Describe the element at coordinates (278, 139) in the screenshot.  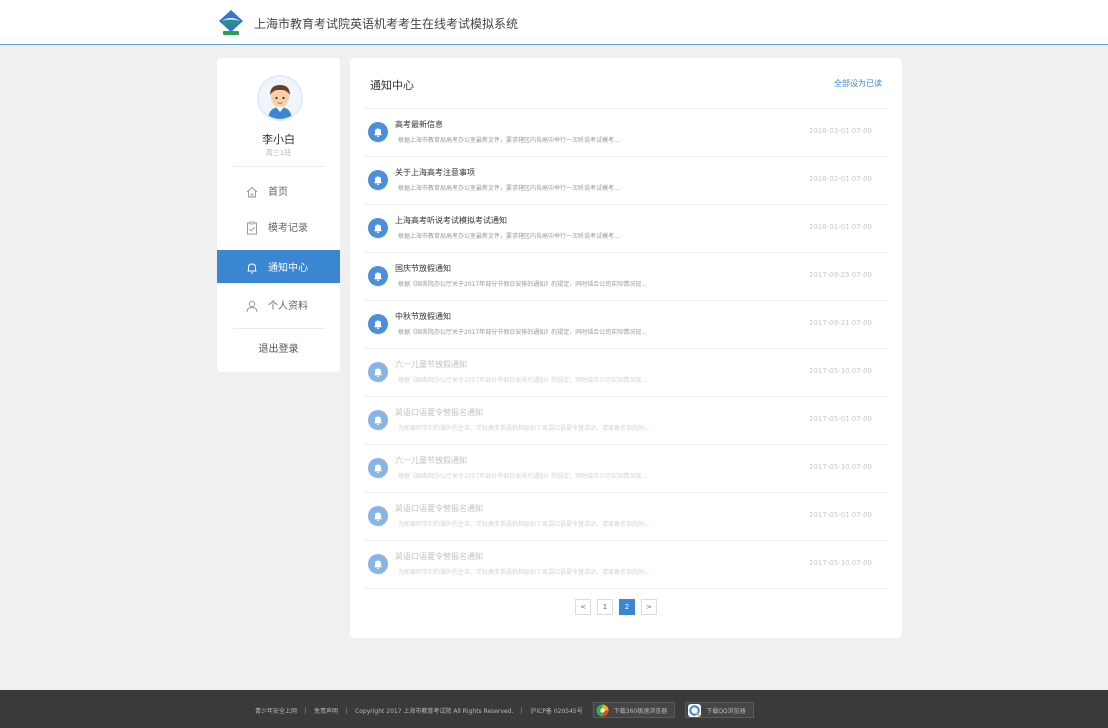
I see `user-name: 李小白` at that location.